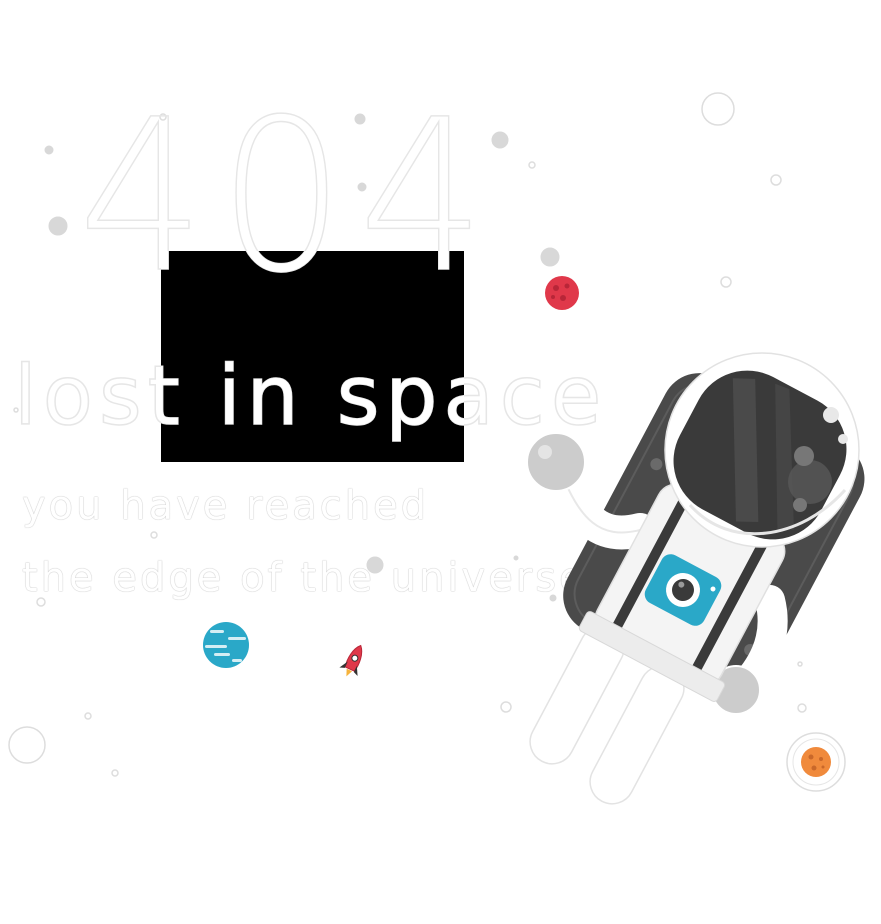 The width and height of the screenshot is (881, 924). Describe the element at coordinates (562, 293) in the screenshot. I see `red-planet-icon` at that location.